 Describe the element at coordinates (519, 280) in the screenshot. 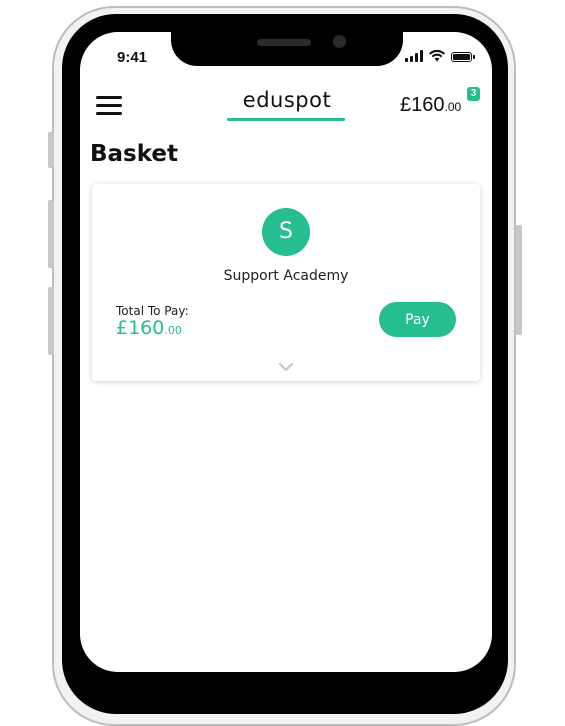

I see `power-button` at that location.